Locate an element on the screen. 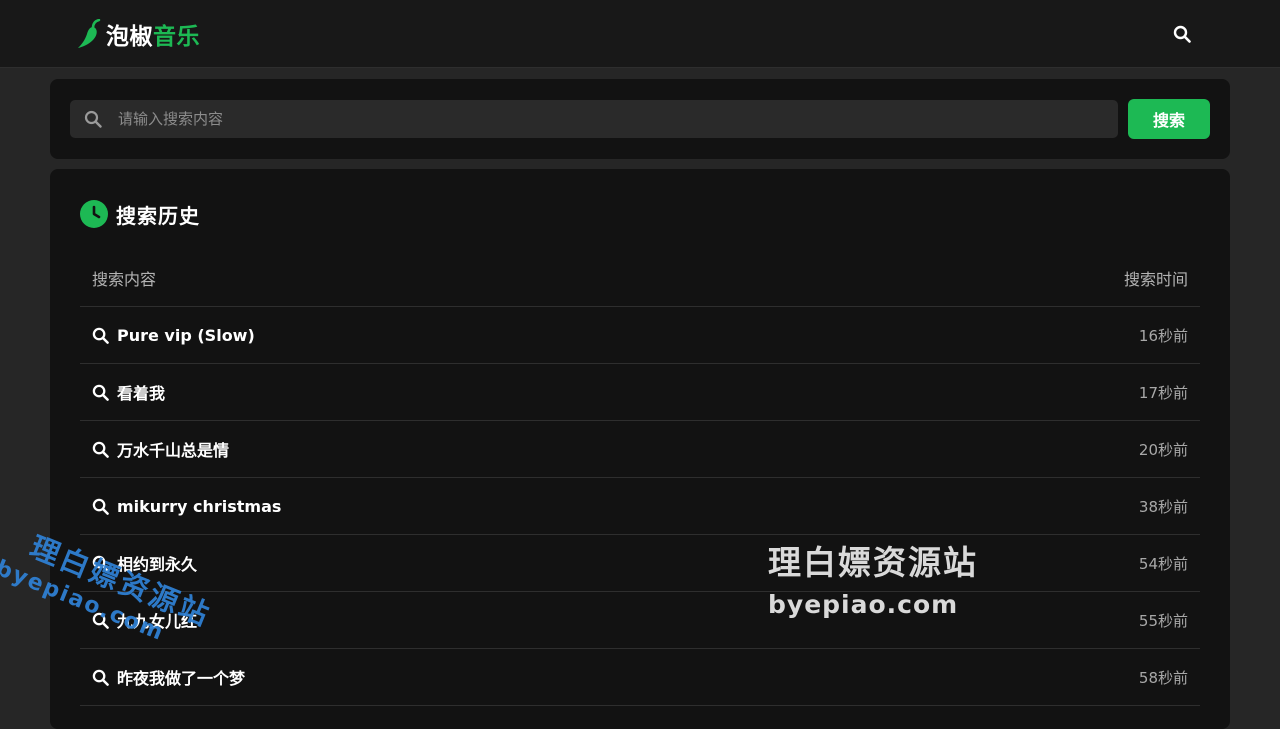  history-query-text: 万水千山总是情 is located at coordinates (173, 450).